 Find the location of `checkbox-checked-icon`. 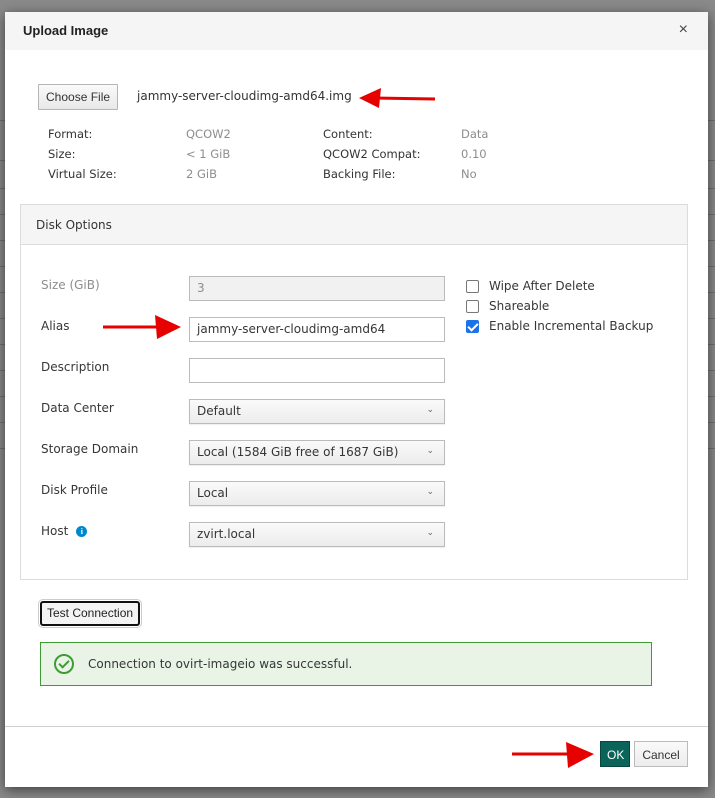

checkbox-checked-icon is located at coordinates (472, 326).